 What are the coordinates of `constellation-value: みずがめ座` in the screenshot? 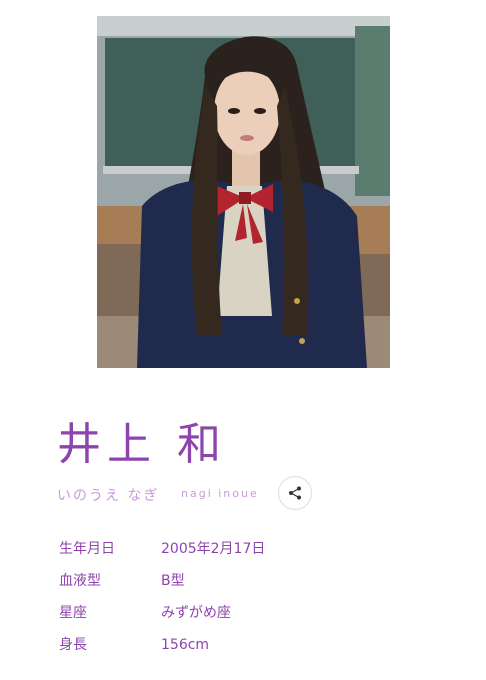 It's located at (196, 613).